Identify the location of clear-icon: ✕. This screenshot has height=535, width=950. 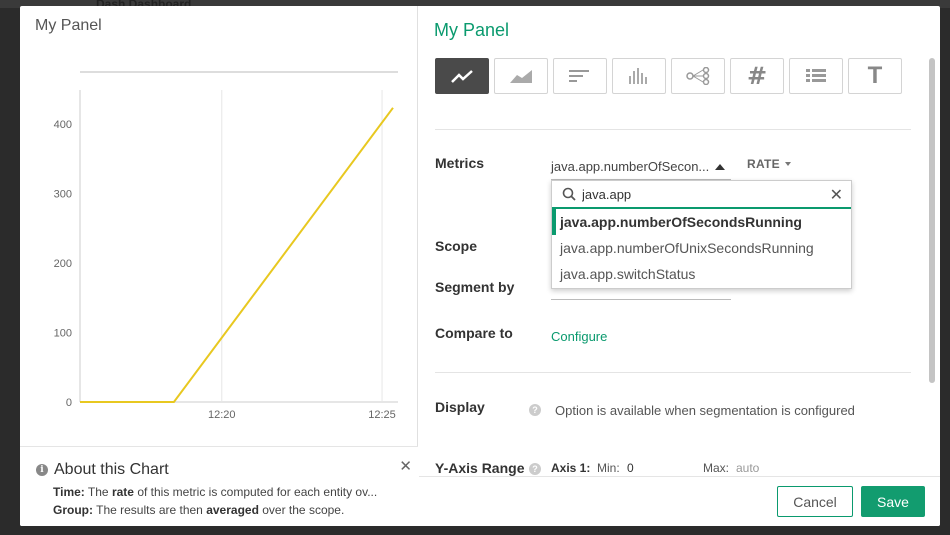
(836, 195).